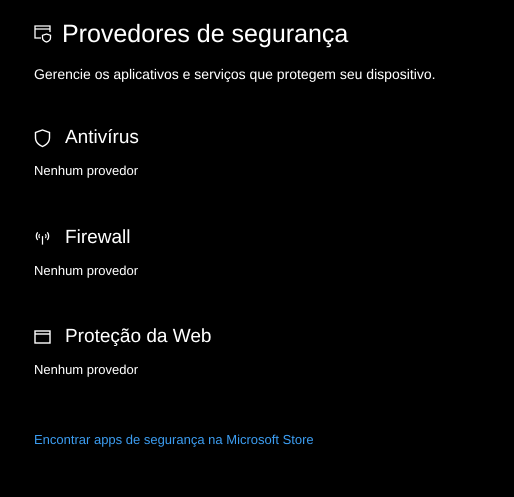  I want to click on browser-window-icon, so click(42, 337).